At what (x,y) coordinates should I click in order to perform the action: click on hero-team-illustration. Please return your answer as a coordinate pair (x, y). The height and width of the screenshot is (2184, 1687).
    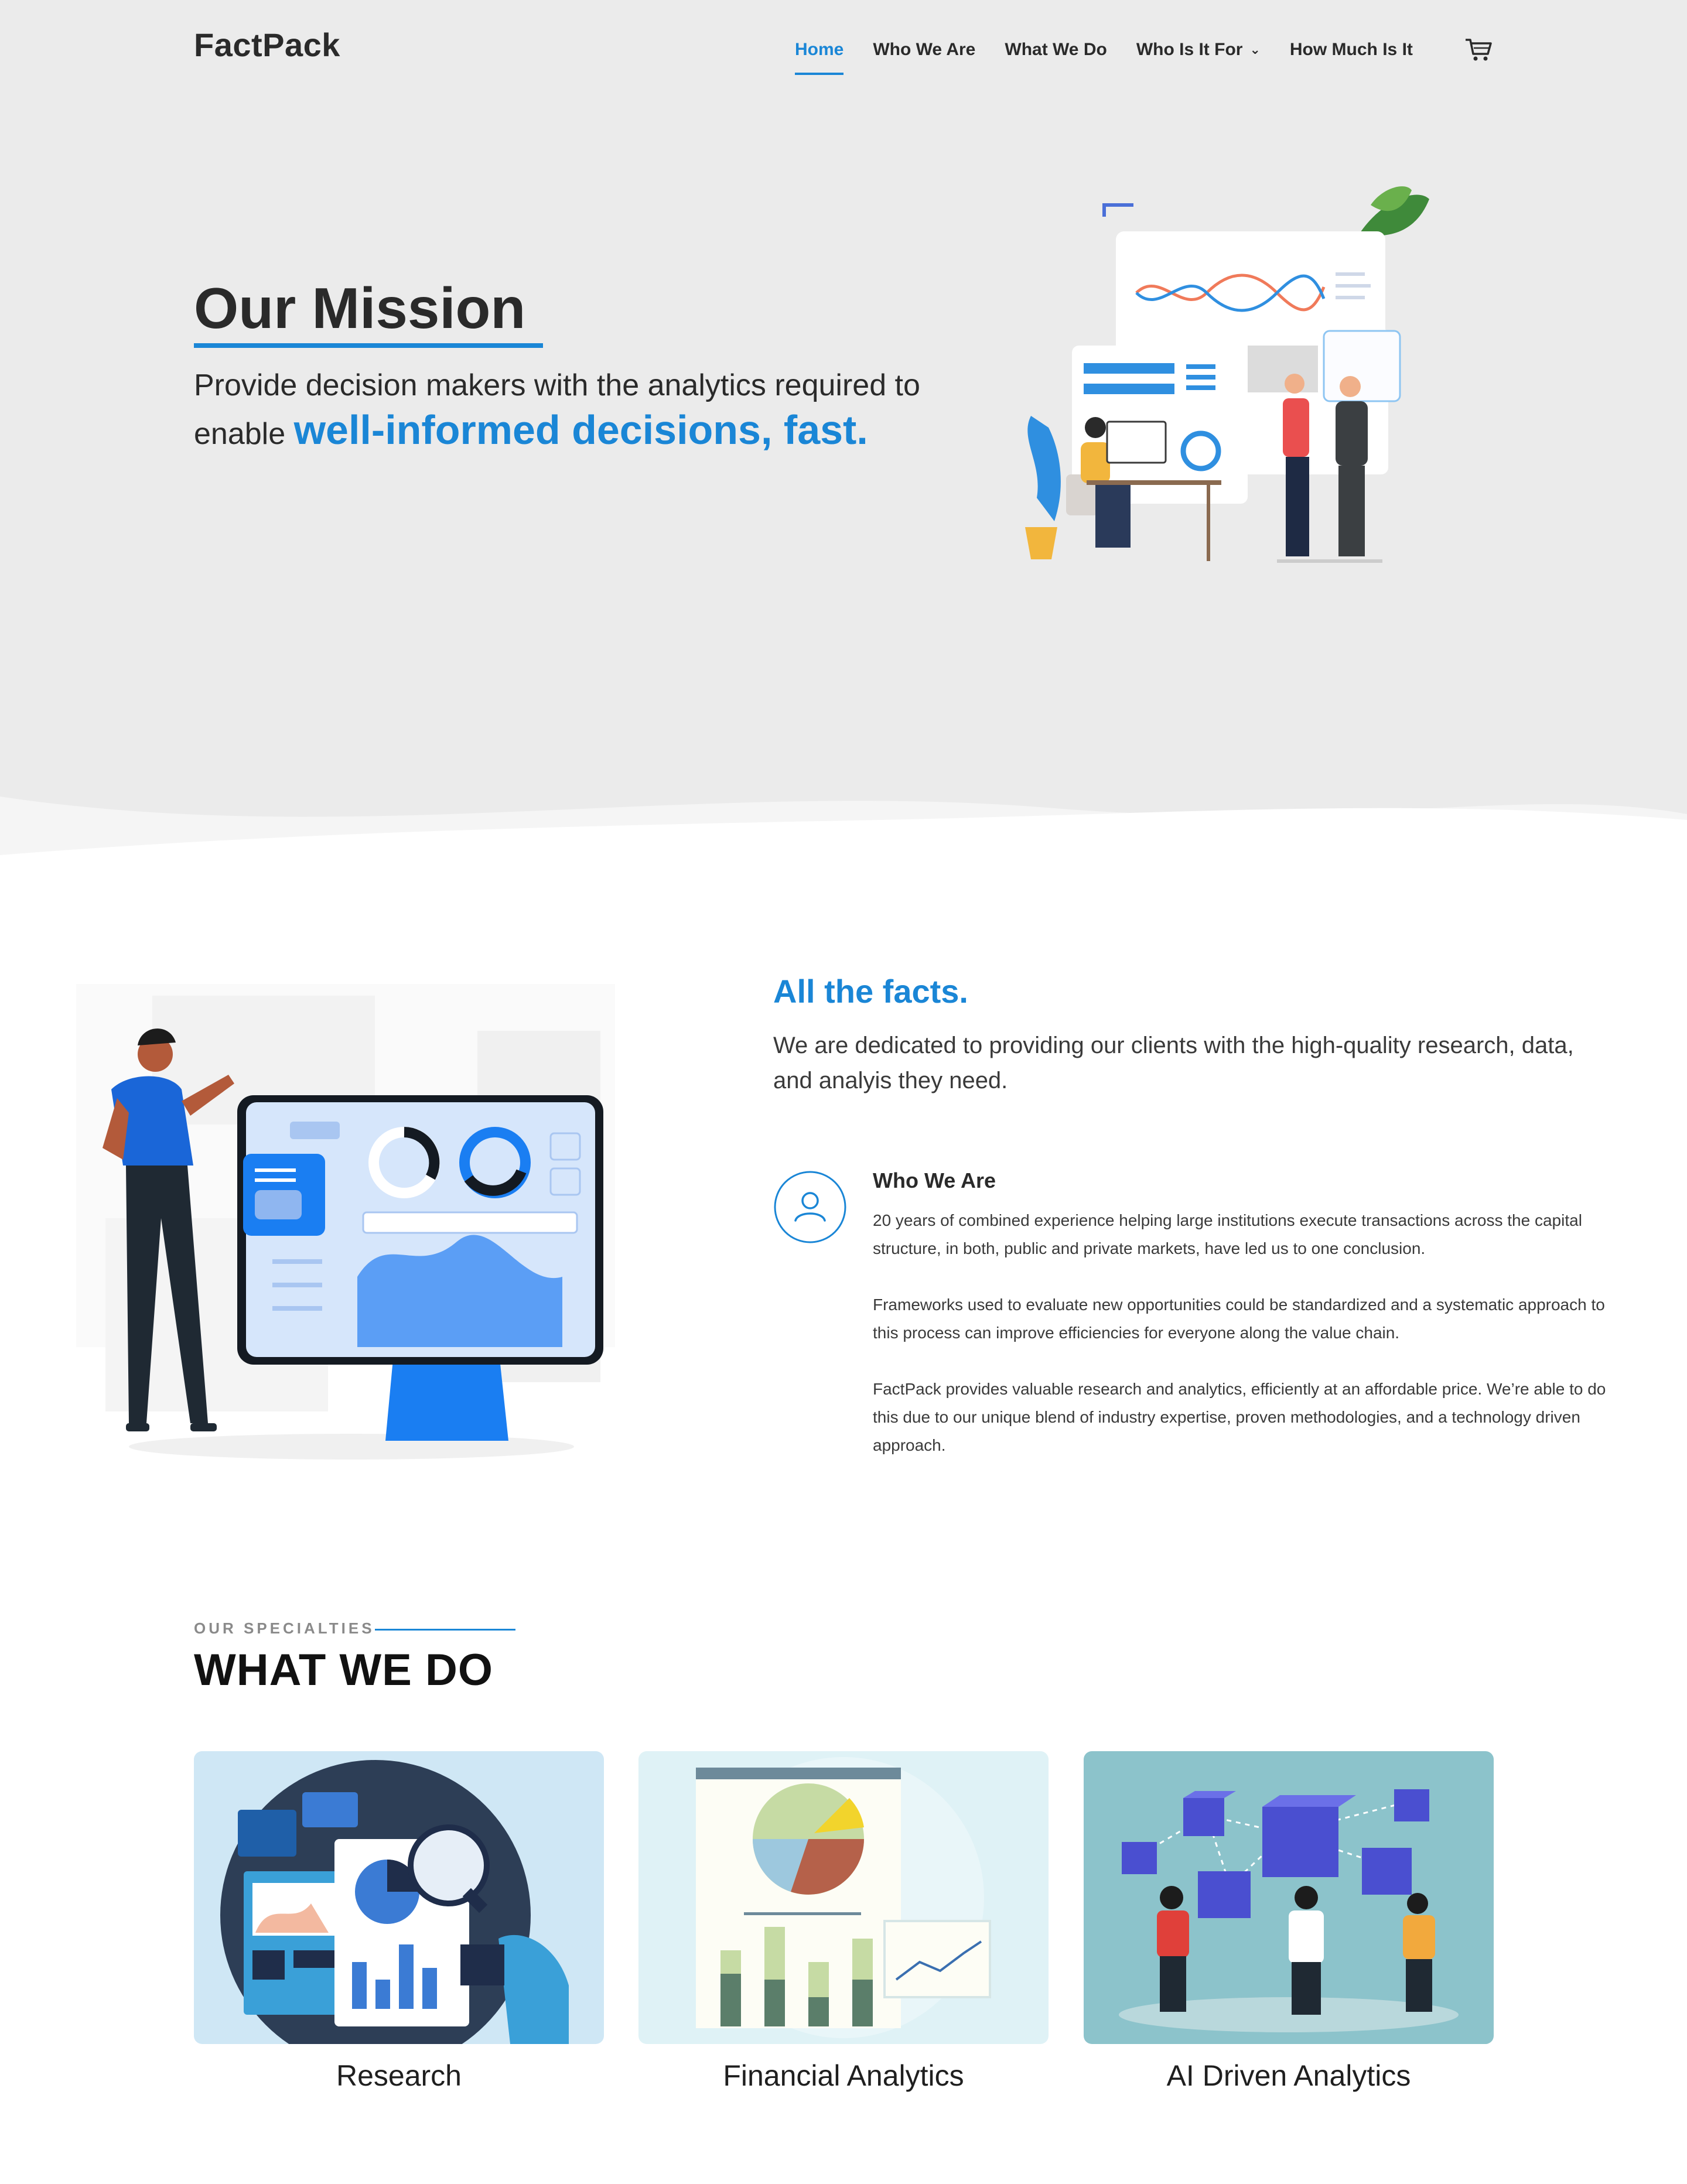
    Looking at the image, I should click on (1236, 348).